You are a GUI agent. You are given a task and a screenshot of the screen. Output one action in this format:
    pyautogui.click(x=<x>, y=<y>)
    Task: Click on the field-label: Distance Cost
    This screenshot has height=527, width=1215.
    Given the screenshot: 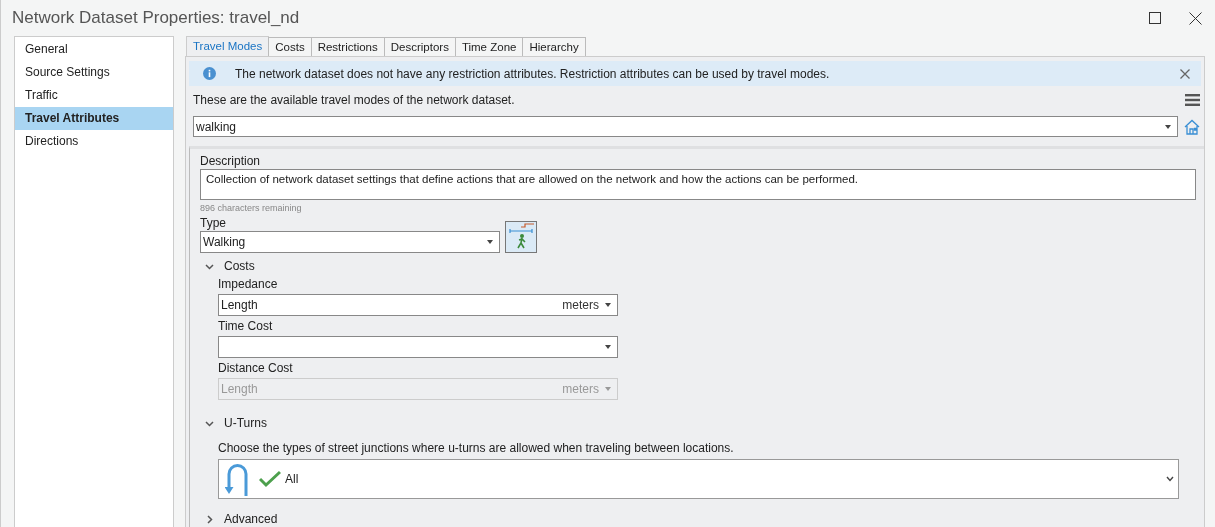 What is the action you would take?
    pyautogui.click(x=256, y=368)
    